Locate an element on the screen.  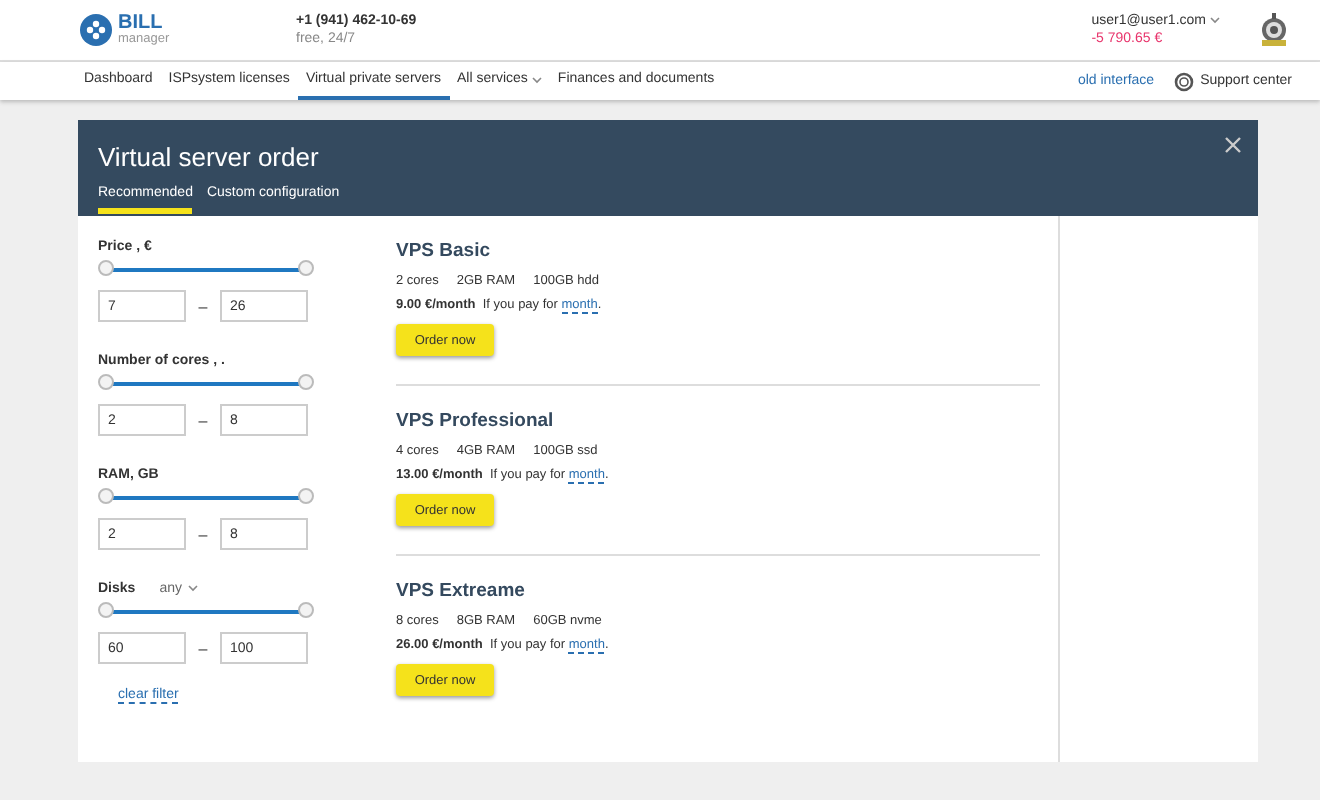
plan-name: VPS Professional is located at coordinates (476, 421).